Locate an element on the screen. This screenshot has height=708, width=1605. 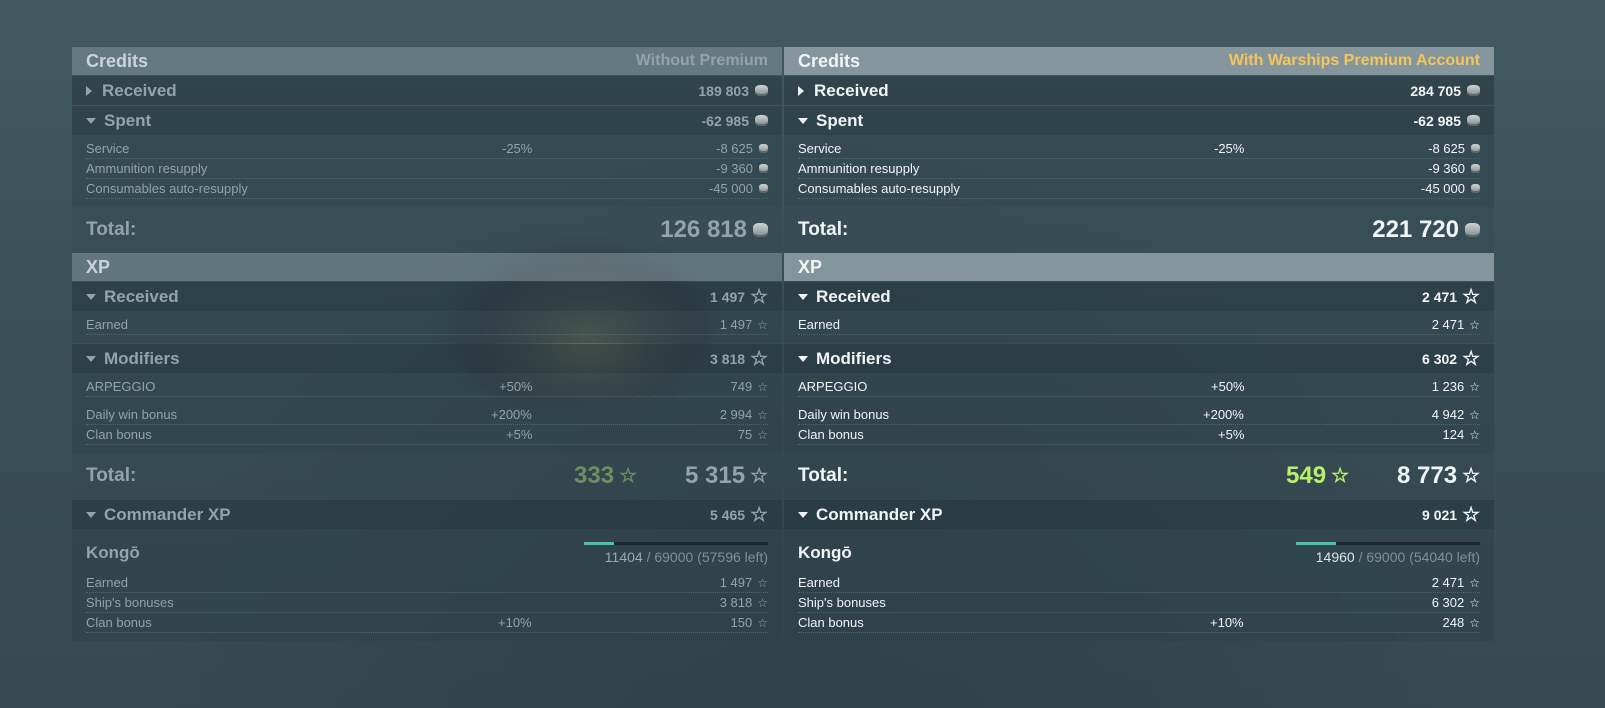
xp-item-earned: Earned 1 497 ☆ is located at coordinates (427, 325).